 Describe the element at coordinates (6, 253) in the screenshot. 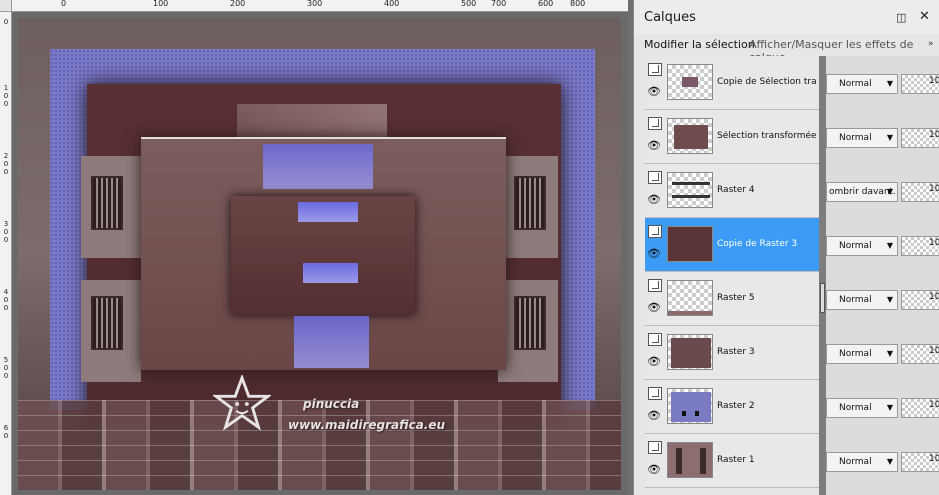

I see `ruler-left: 0 1 0 0 2 0 0 3 0 0 4 0 0 5 0 0 6 0` at that location.